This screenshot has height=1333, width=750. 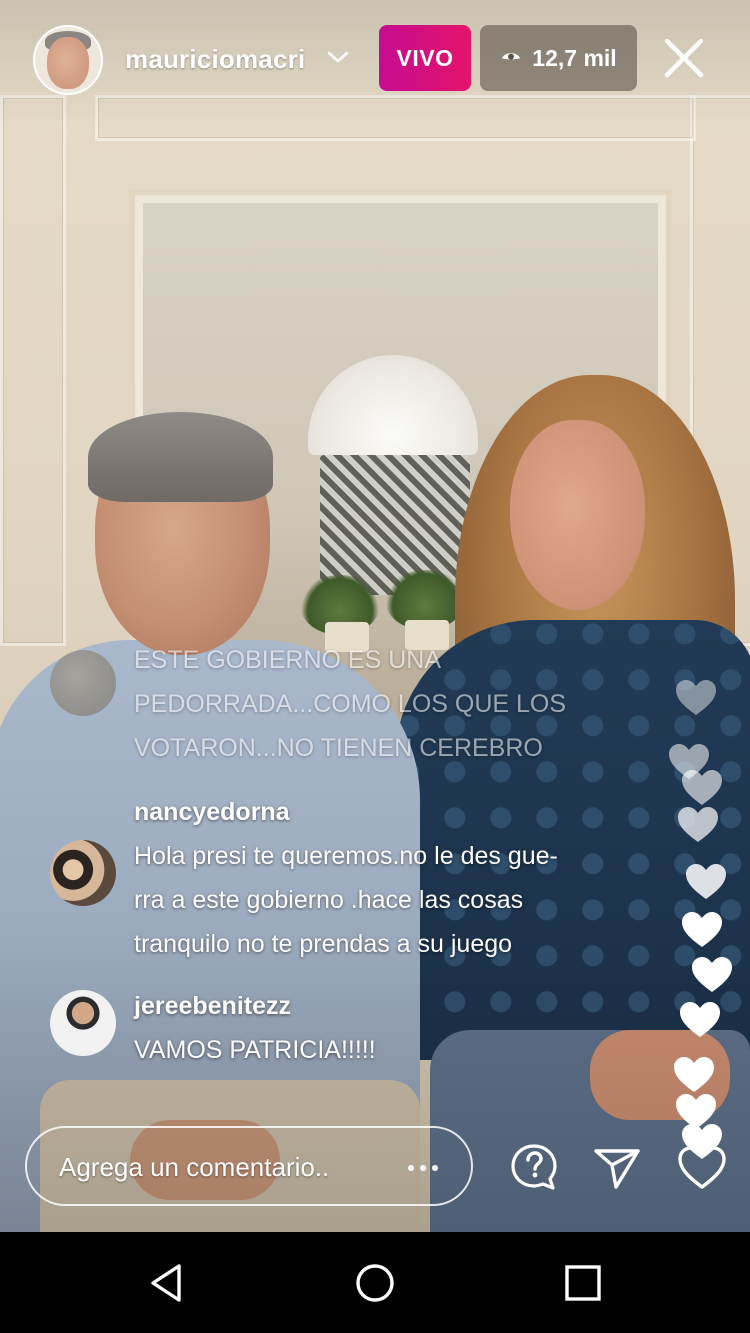 What do you see at coordinates (583, 1283) in the screenshot?
I see `recents-square-icon` at bounding box center [583, 1283].